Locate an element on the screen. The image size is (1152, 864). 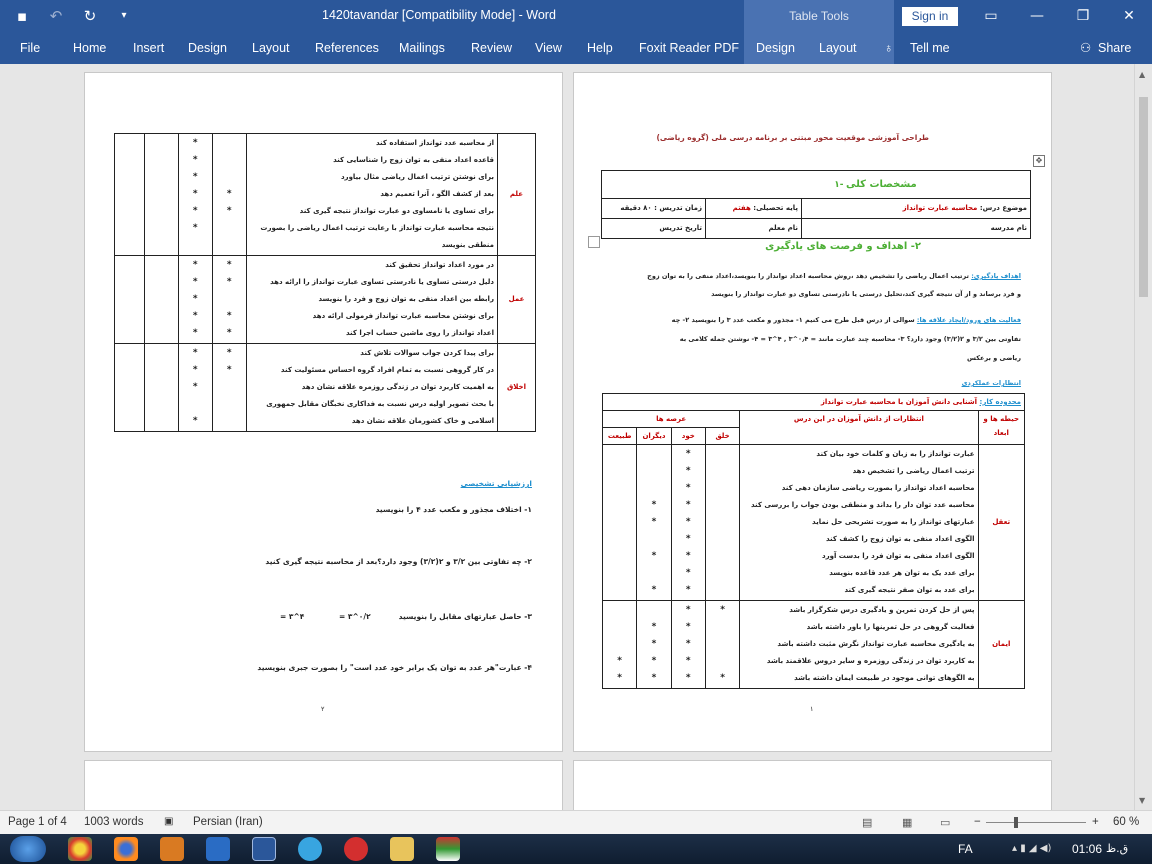
close-icon: ✕ is located at coordinates (1129, 16).